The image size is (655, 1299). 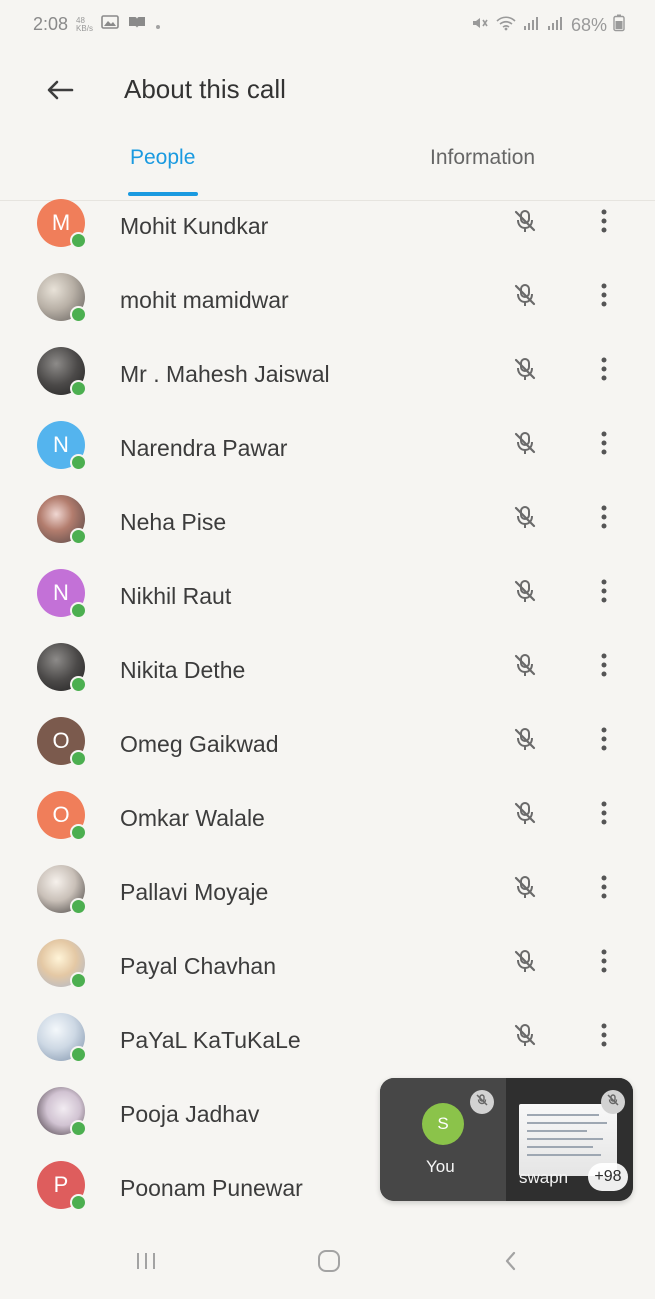 What do you see at coordinates (327, 964) in the screenshot?
I see `person-row: Payal Chavhan` at bounding box center [327, 964].